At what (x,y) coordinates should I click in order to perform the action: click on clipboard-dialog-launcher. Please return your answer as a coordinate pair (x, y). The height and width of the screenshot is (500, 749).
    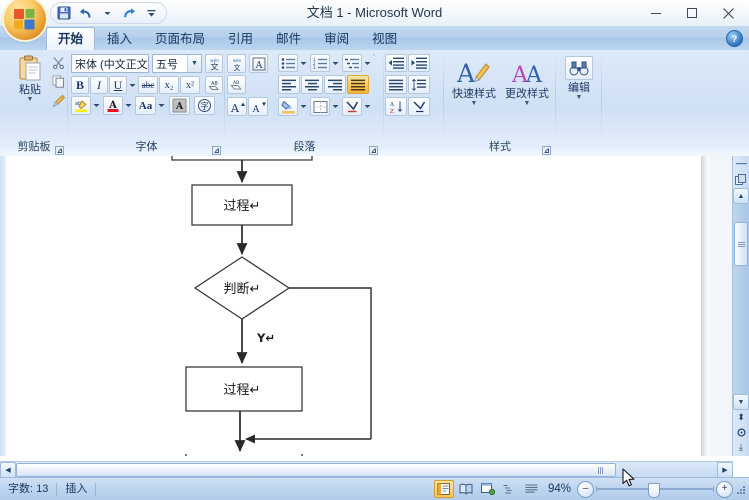
    Looking at the image, I should click on (59, 149).